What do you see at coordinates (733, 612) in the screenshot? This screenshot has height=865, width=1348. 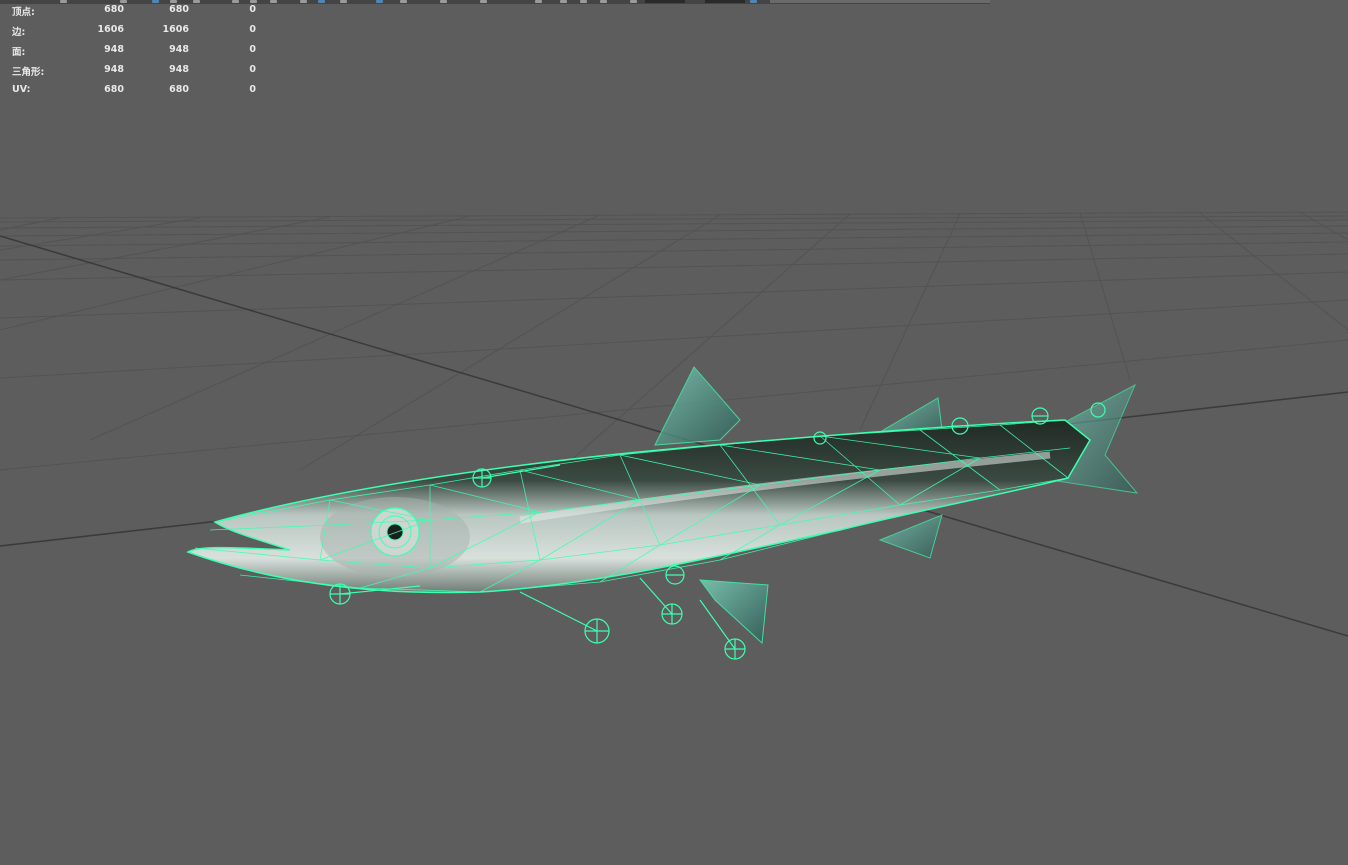 I see `pelvic-fin` at bounding box center [733, 612].